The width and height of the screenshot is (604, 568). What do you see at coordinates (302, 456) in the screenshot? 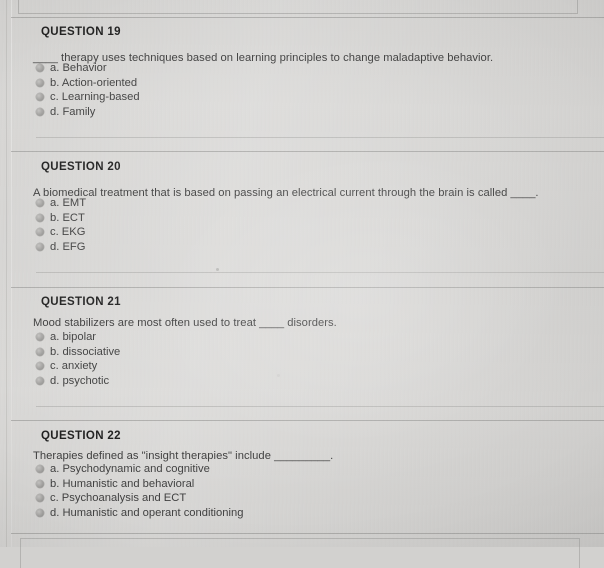
I see `question-blank: _________` at bounding box center [302, 456].